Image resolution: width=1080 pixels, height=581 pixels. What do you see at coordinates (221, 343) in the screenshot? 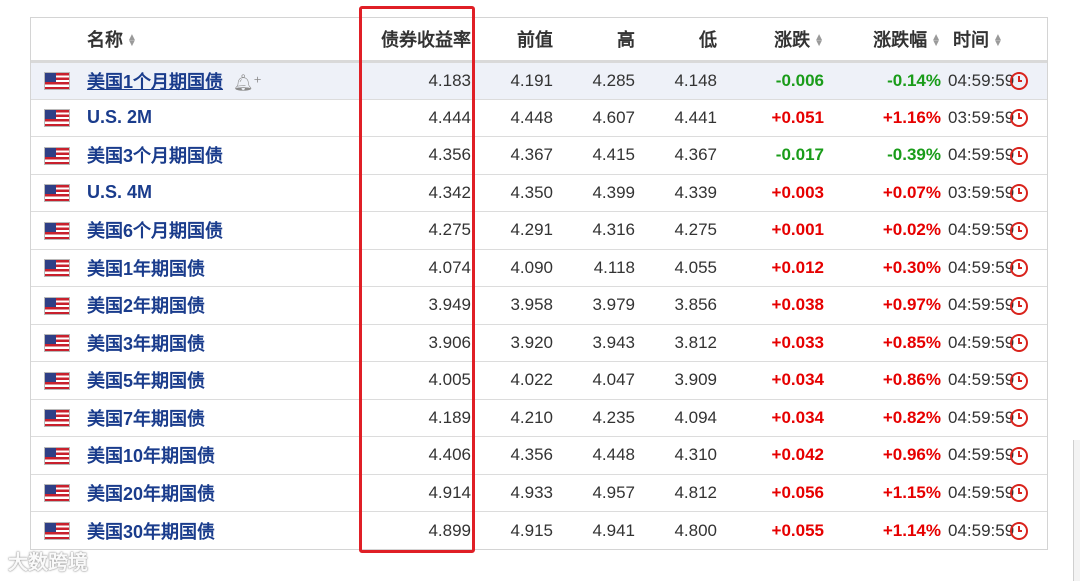
I see `name-cell: 美国3年期国债` at bounding box center [221, 343].